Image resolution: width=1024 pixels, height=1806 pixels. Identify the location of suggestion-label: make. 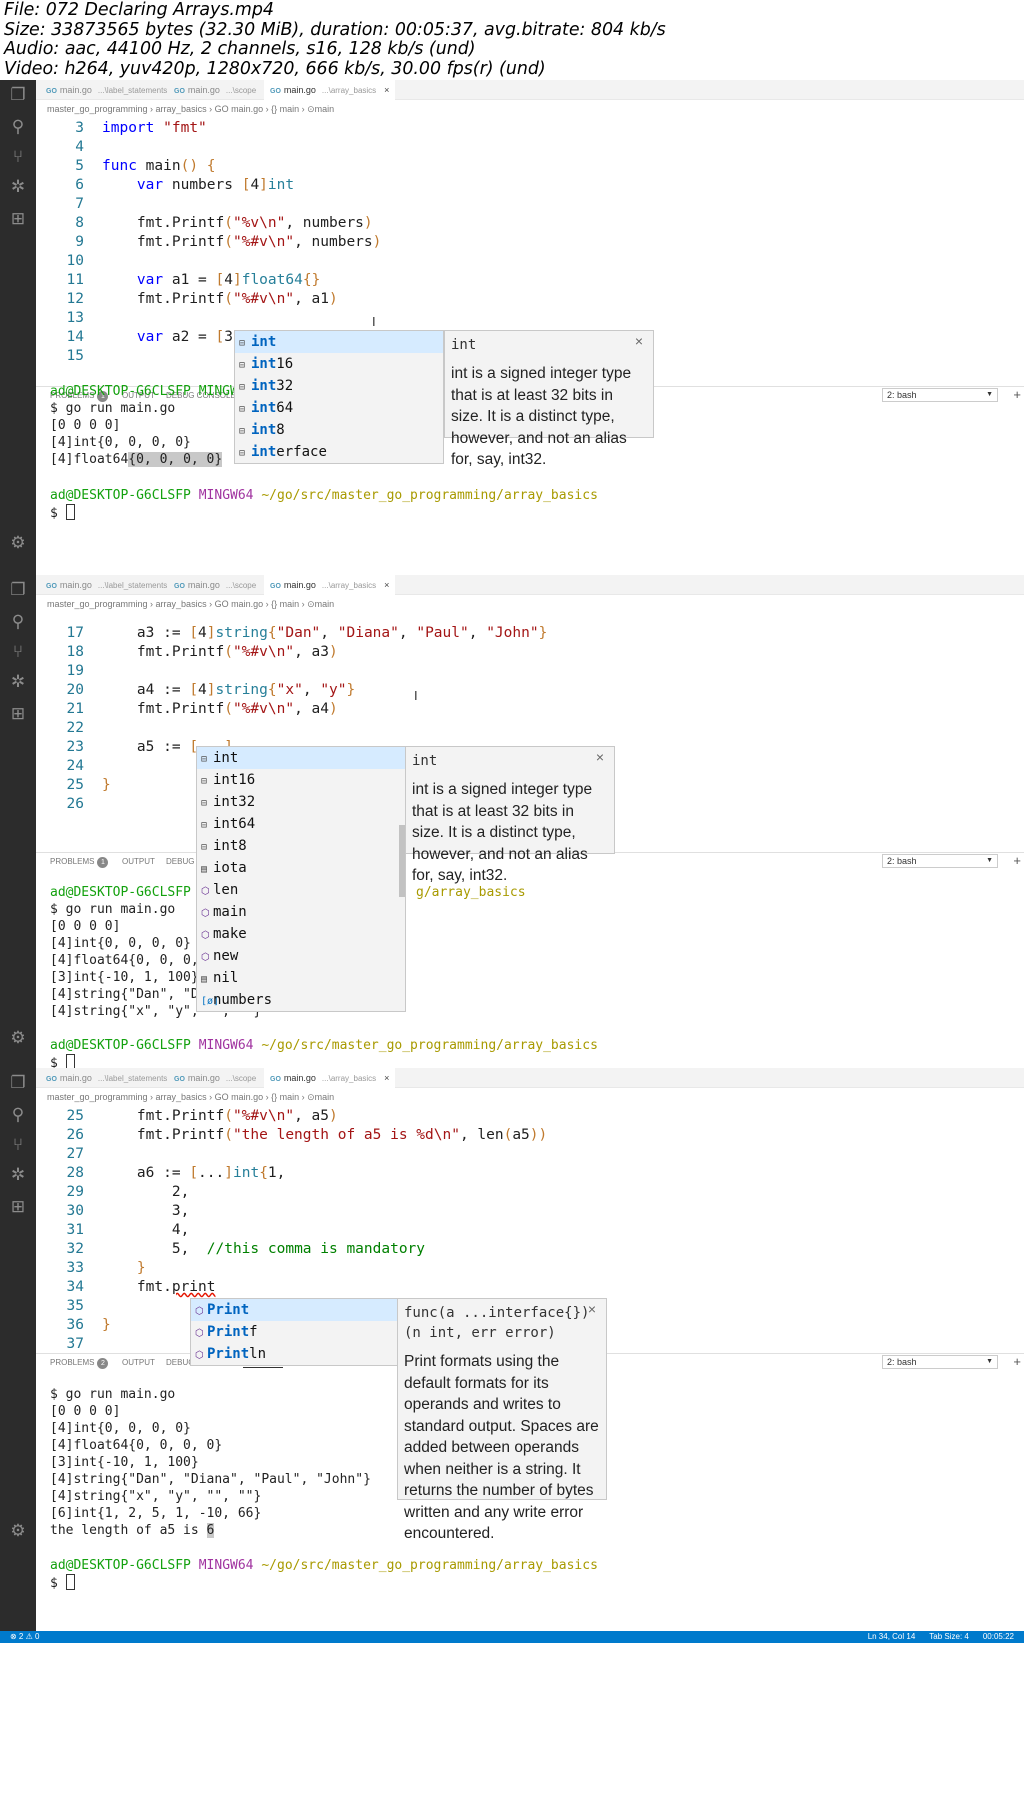
(230, 934).